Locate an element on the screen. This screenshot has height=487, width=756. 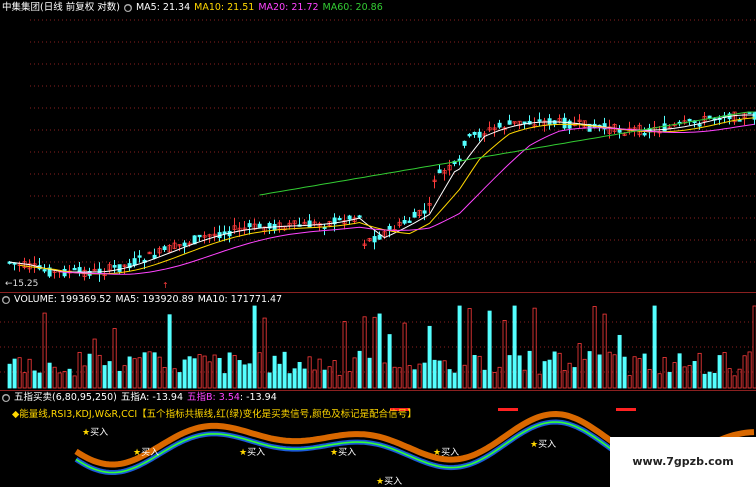
ma10-value: MA10: 21.51 is located at coordinates (224, 7).